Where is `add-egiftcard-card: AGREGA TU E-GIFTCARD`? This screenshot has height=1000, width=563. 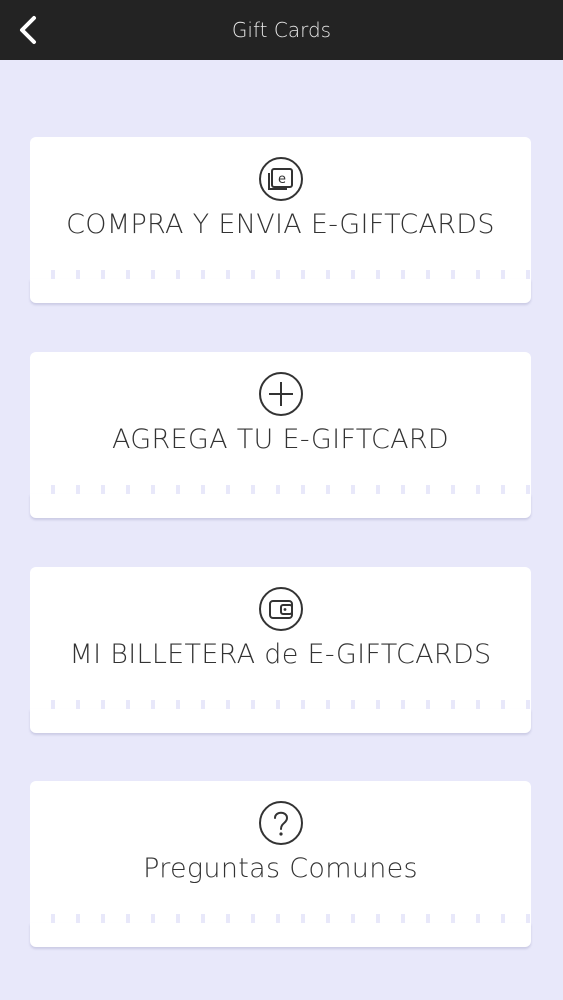 add-egiftcard-card: AGREGA TU E-GIFTCARD is located at coordinates (280, 435).